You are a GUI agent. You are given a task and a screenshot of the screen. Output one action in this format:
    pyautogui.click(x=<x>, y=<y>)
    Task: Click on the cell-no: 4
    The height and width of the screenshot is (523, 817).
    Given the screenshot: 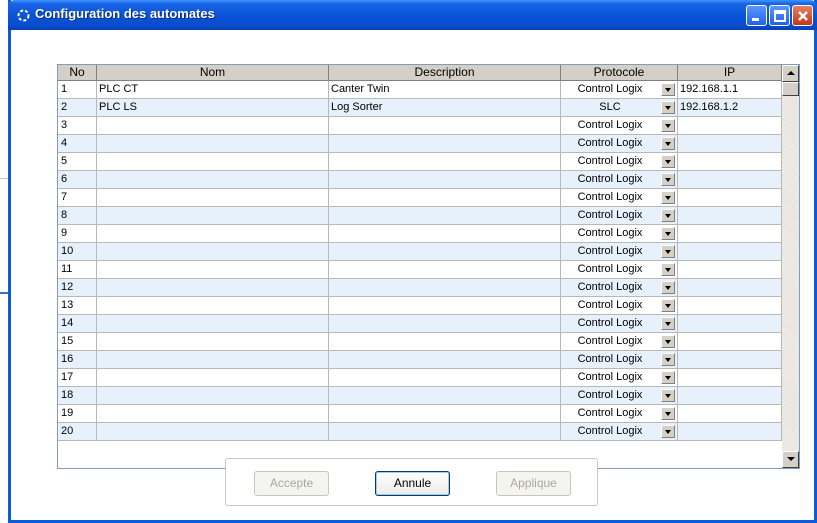 What is the action you would take?
    pyautogui.click(x=77, y=144)
    